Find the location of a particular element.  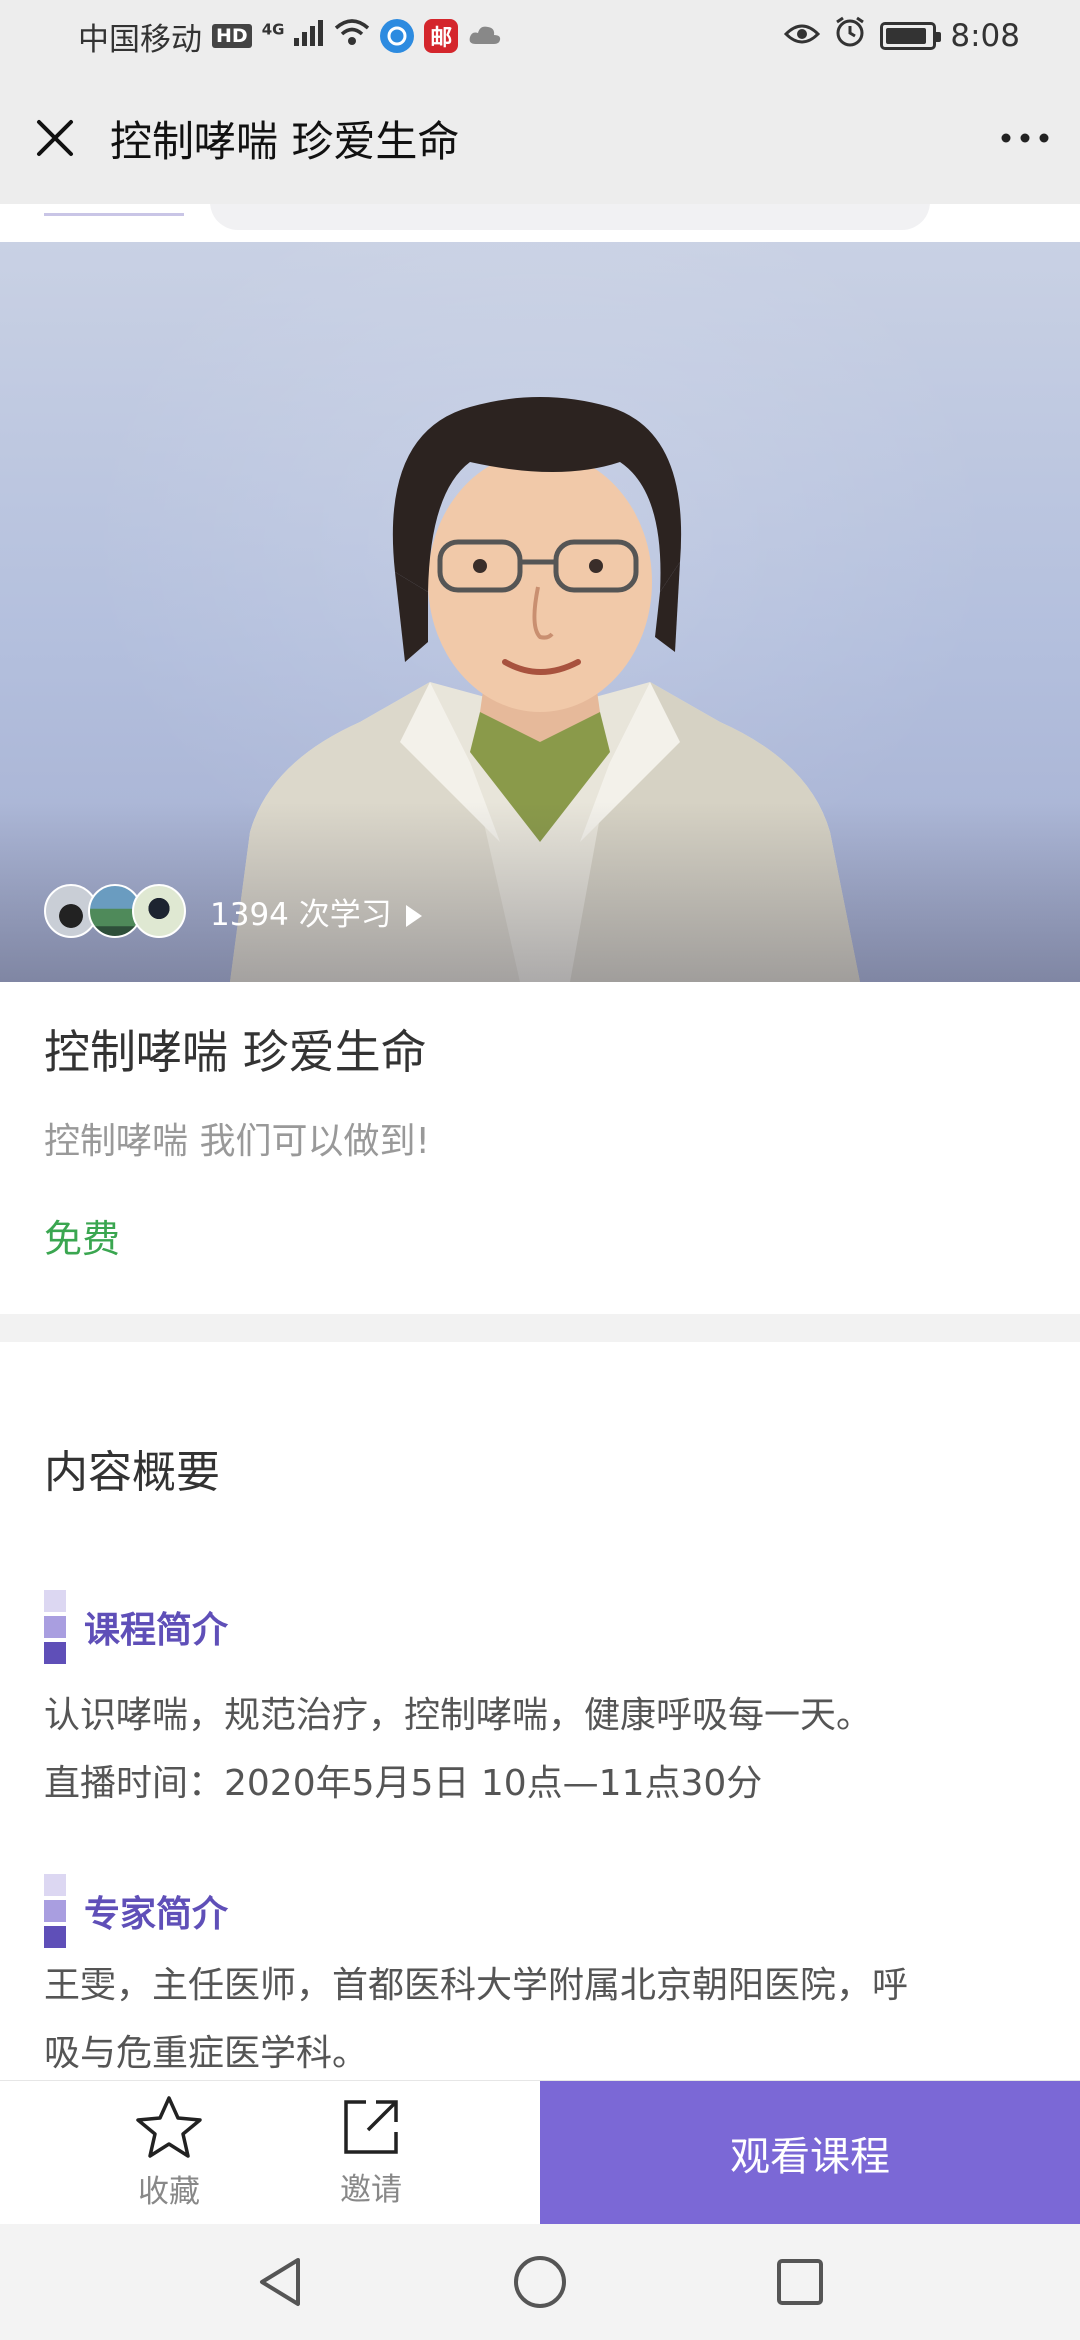

hd-badge: HD is located at coordinates (232, 36).